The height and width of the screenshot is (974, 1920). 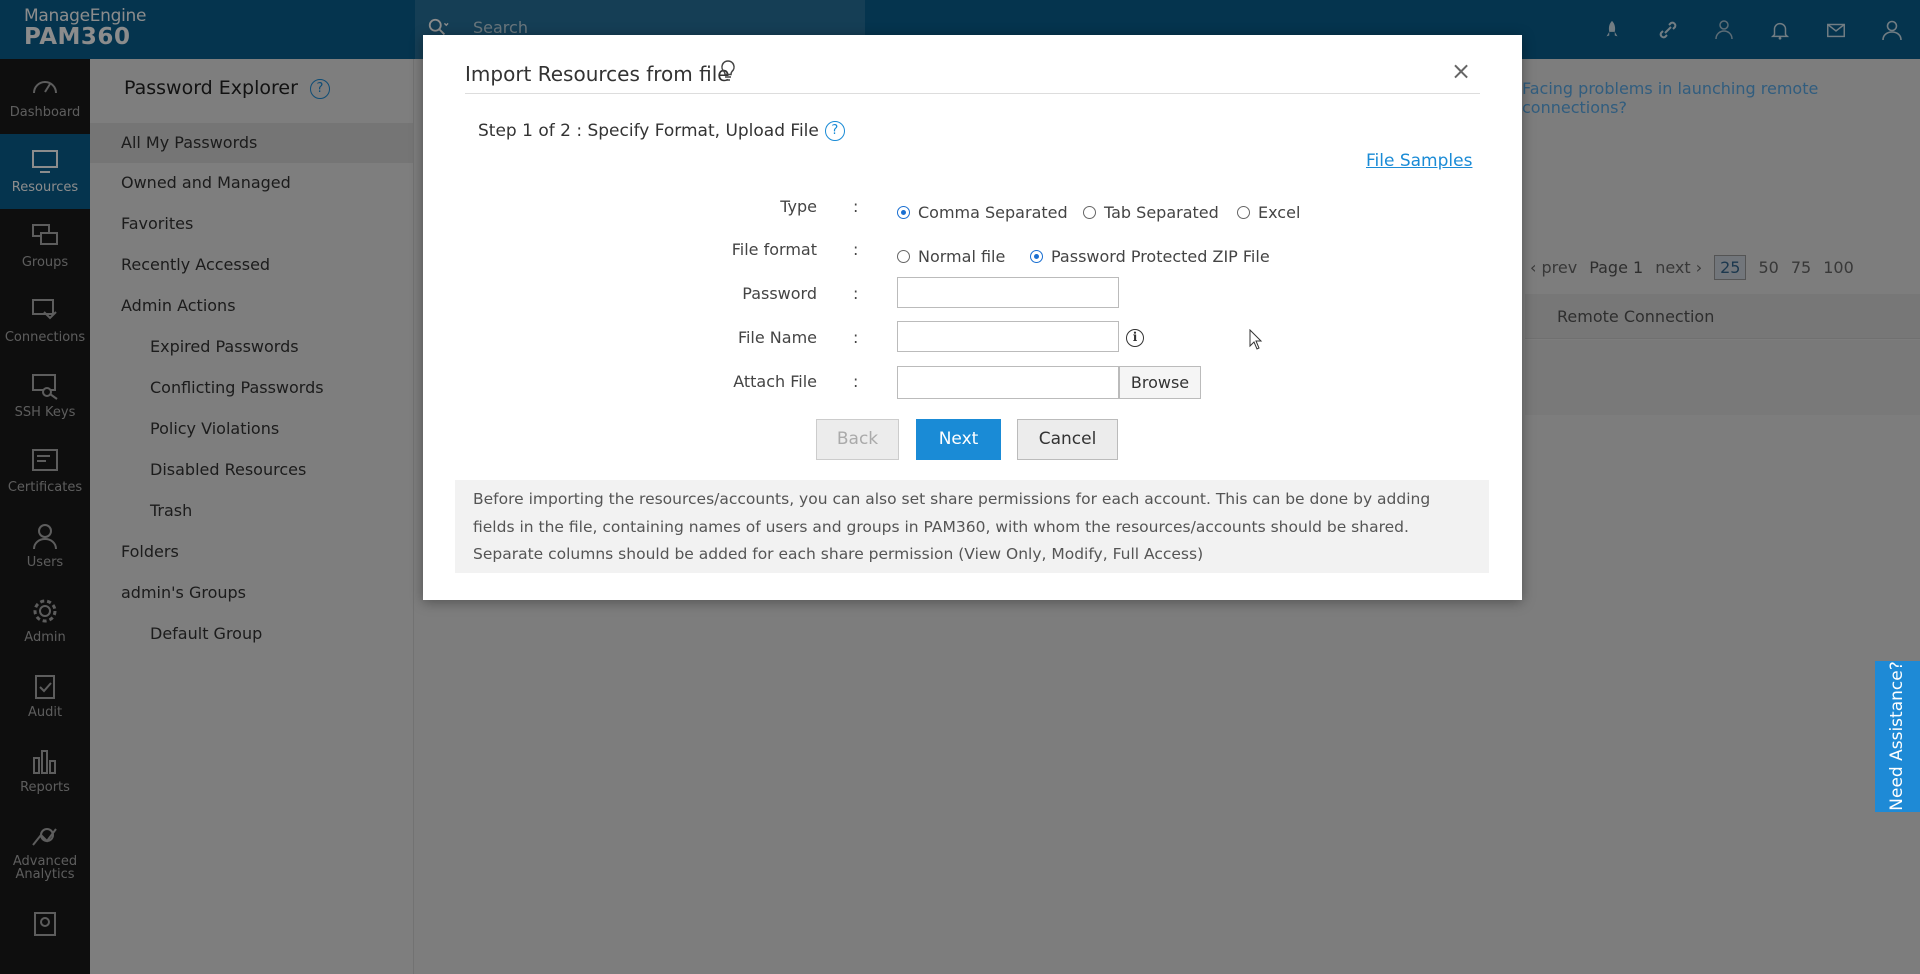 What do you see at coordinates (1419, 161) in the screenshot?
I see `file-samples-link: File Samples` at bounding box center [1419, 161].